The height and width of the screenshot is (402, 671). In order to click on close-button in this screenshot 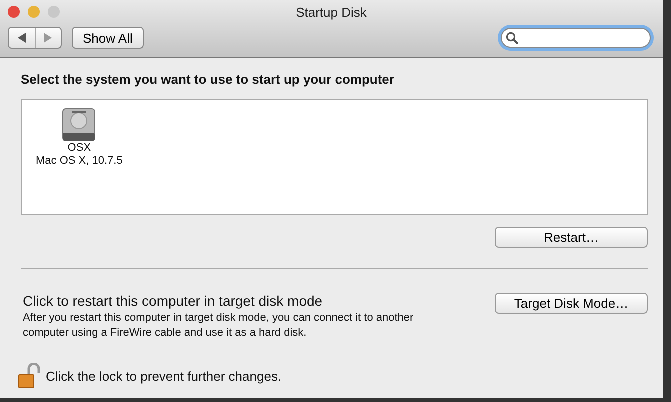, I will do `click(14, 12)`.